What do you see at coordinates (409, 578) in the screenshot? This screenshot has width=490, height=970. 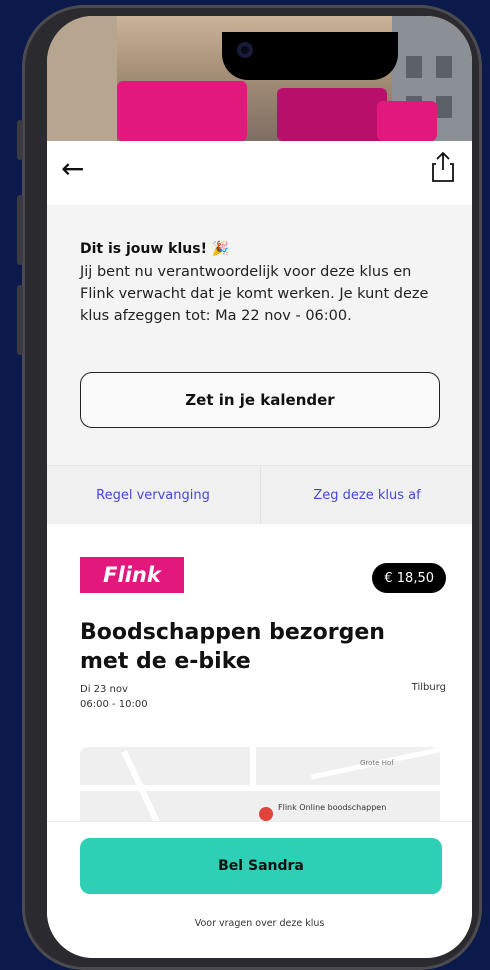 I see `price-badge: € 18,50` at bounding box center [409, 578].